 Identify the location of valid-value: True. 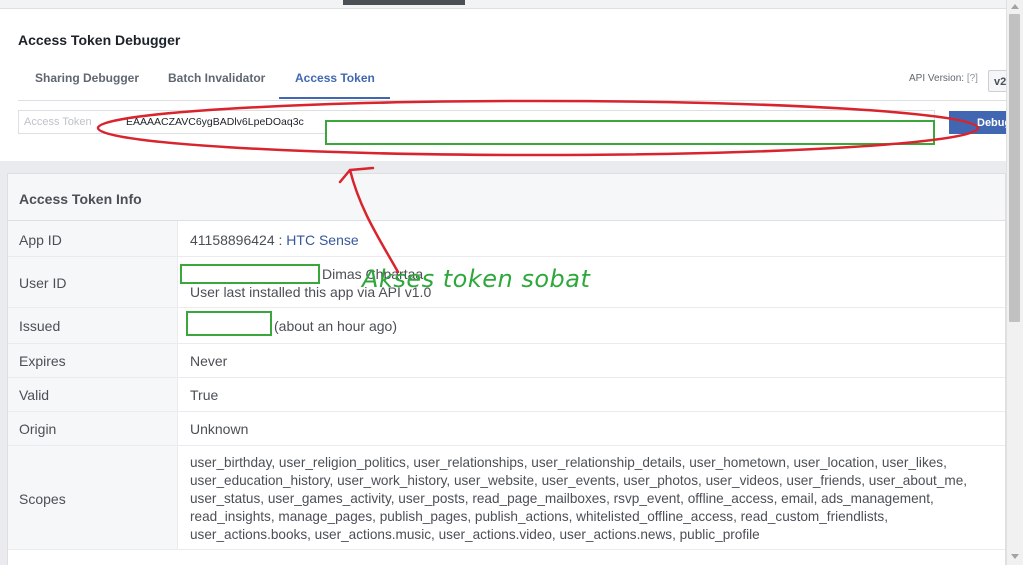
(204, 395).